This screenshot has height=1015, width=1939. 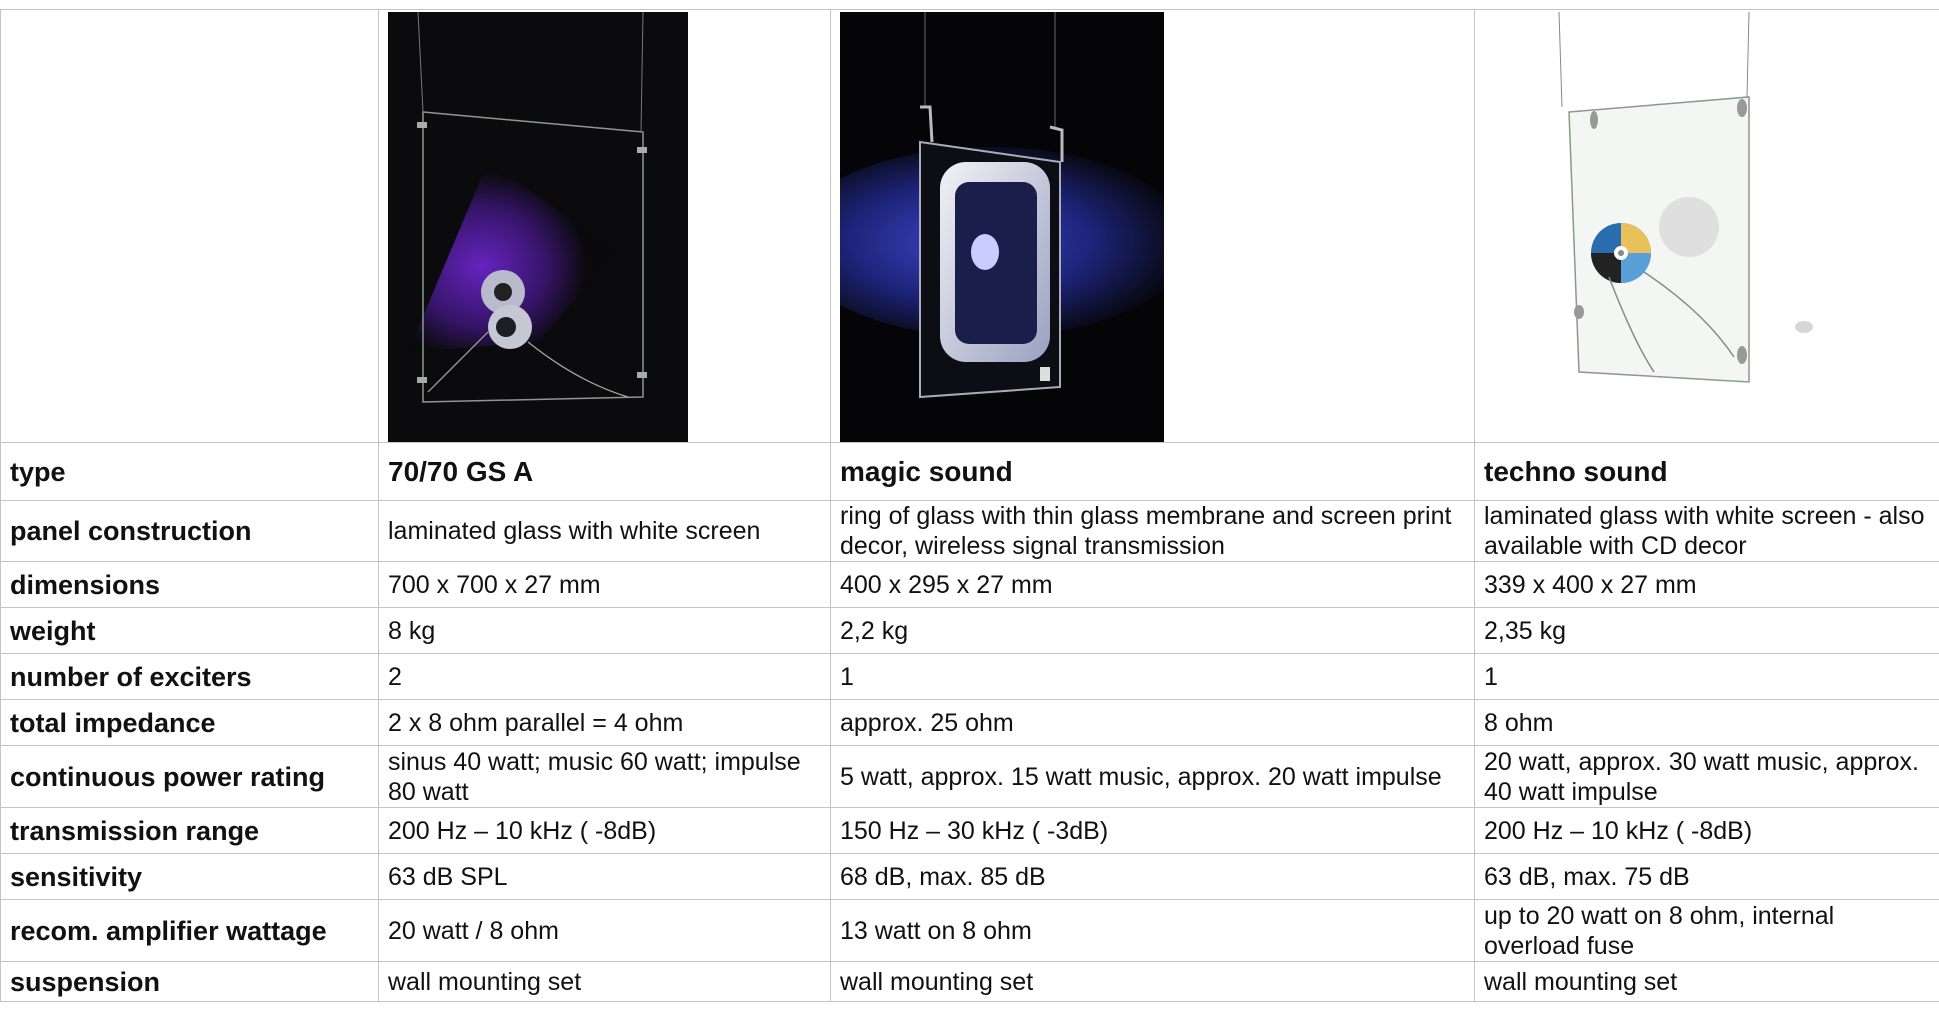 What do you see at coordinates (189, 471) in the screenshot?
I see `row-label: type` at bounding box center [189, 471].